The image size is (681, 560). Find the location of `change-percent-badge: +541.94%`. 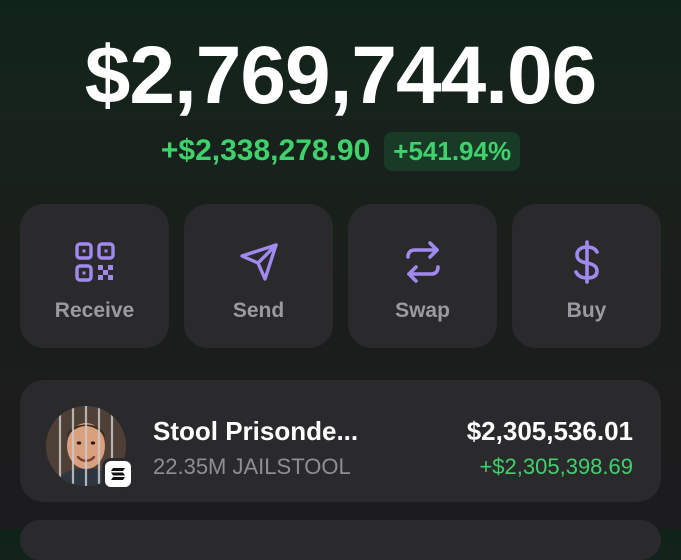

change-percent-badge: +541.94% is located at coordinates (452, 151).